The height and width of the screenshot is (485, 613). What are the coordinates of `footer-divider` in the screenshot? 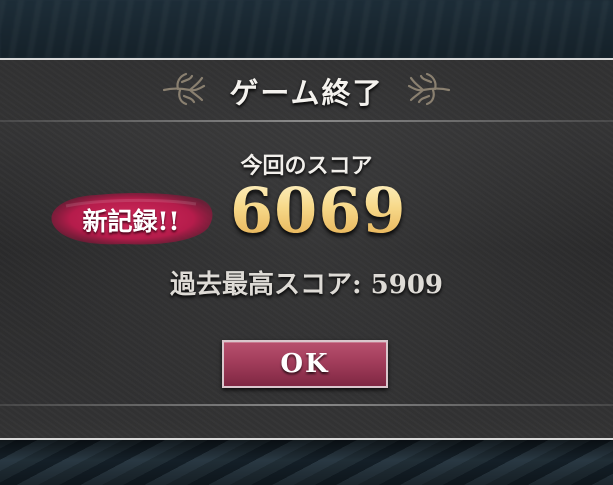 It's located at (306, 405).